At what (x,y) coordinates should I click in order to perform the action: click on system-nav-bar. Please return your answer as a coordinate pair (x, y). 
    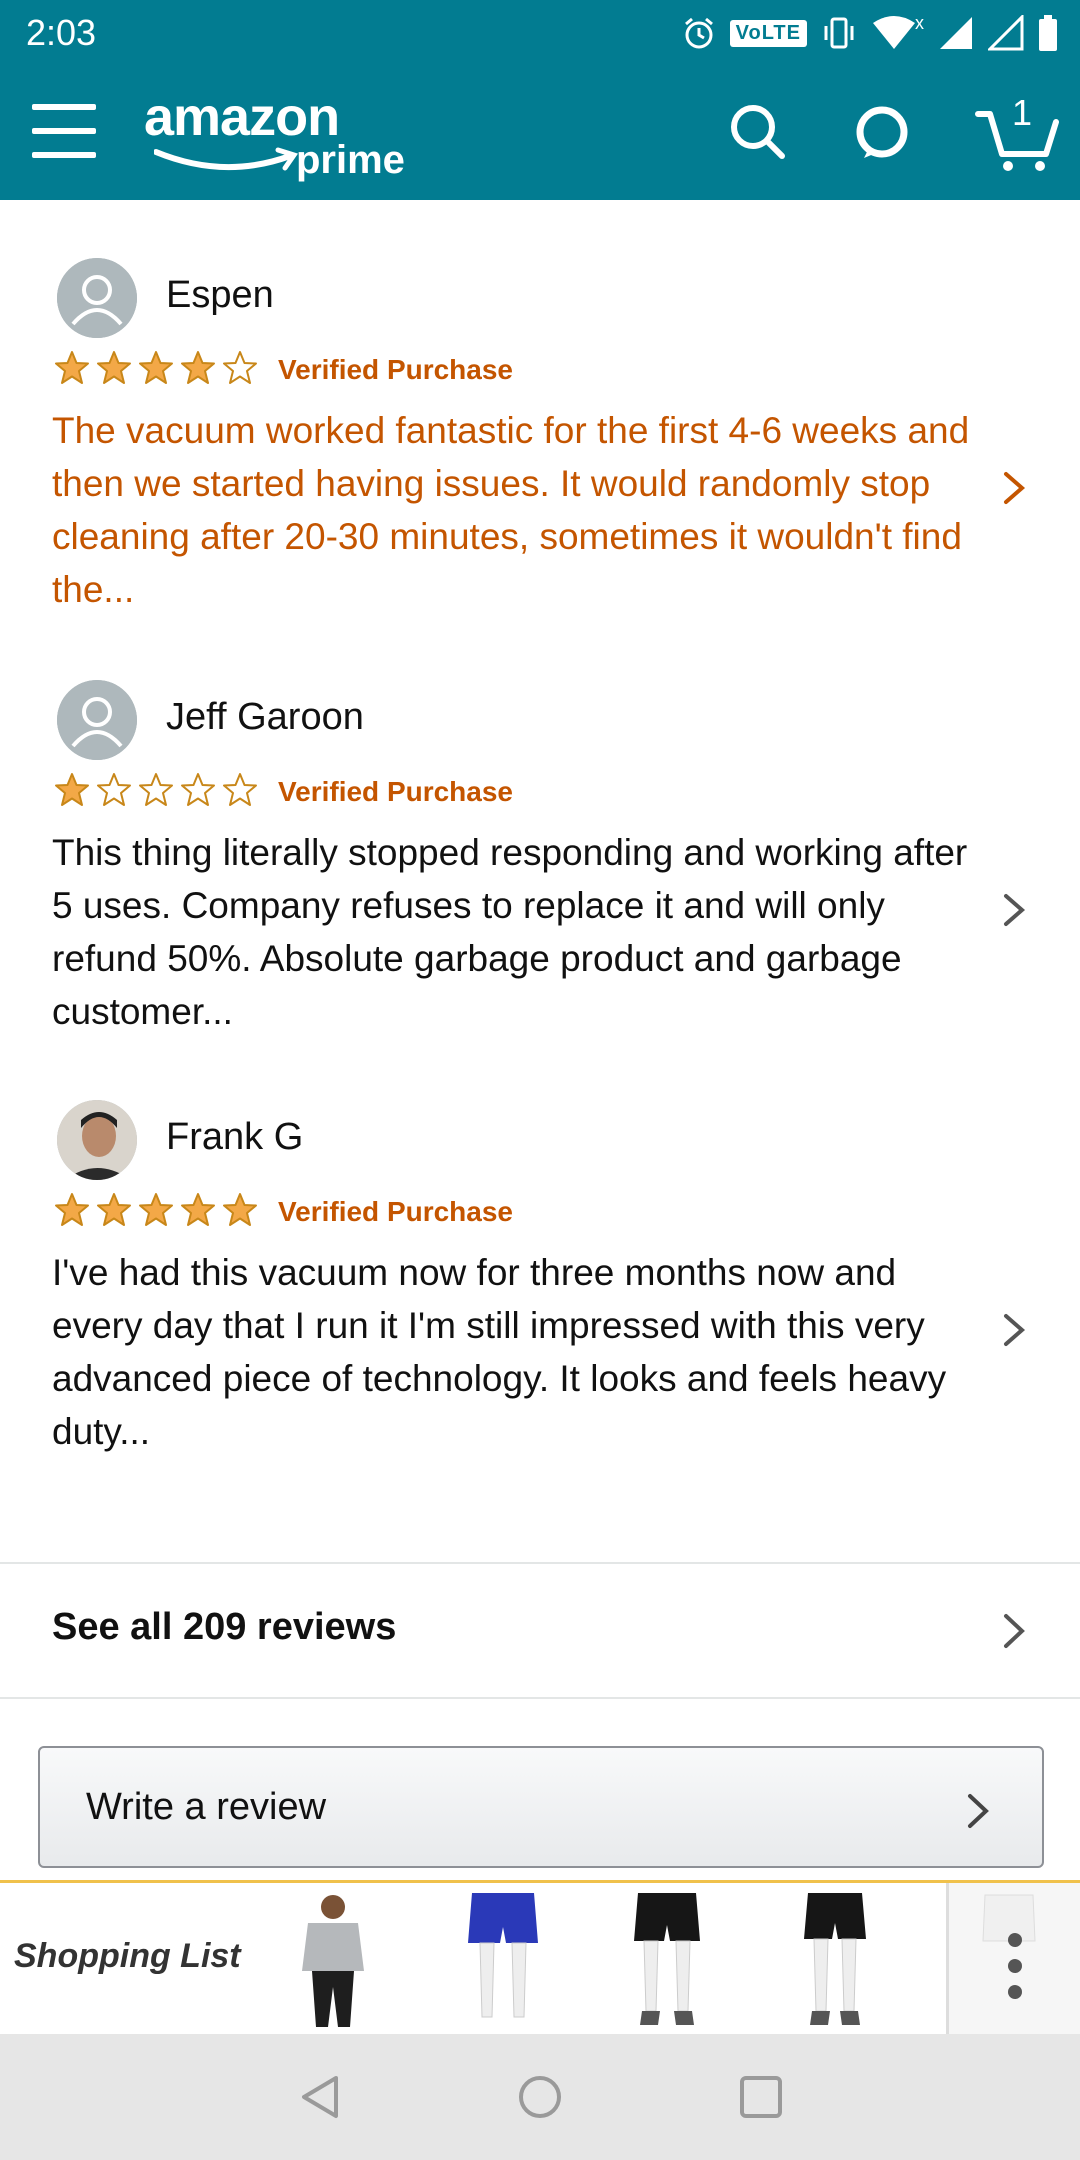
    Looking at the image, I should click on (540, 2097).